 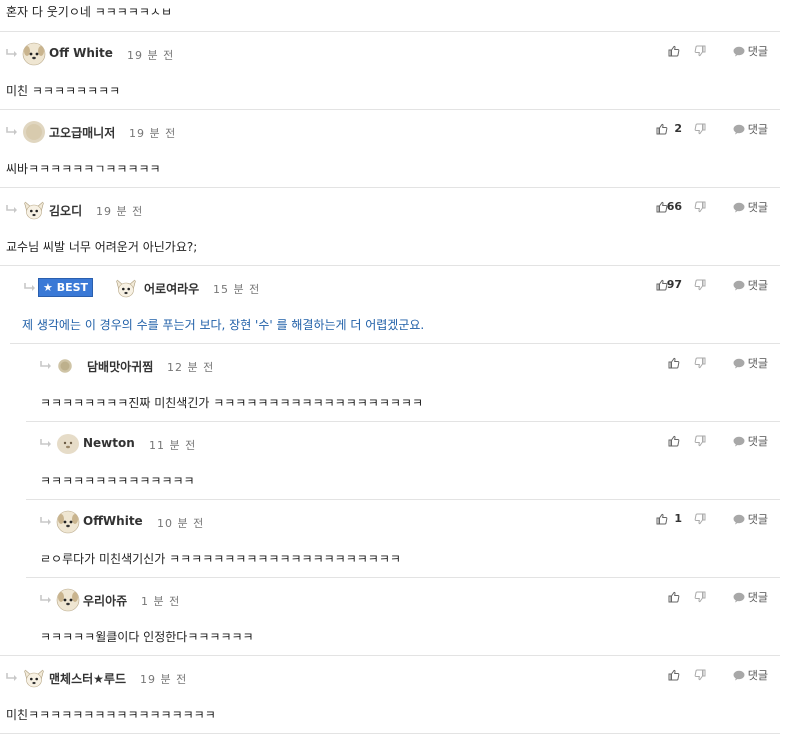 What do you see at coordinates (708, 519) in the screenshot?
I see `comment-actions: 1 댓글` at bounding box center [708, 519].